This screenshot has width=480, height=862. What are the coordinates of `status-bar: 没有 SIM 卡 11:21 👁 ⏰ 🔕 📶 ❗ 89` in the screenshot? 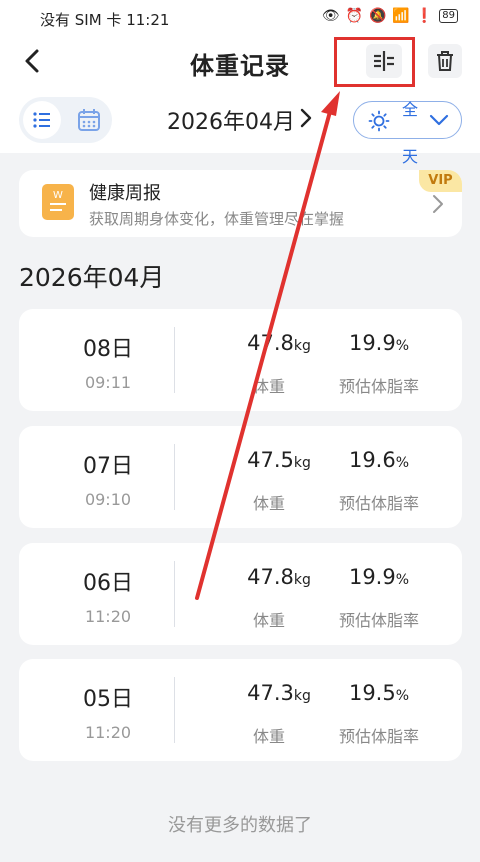 It's located at (240, 18).